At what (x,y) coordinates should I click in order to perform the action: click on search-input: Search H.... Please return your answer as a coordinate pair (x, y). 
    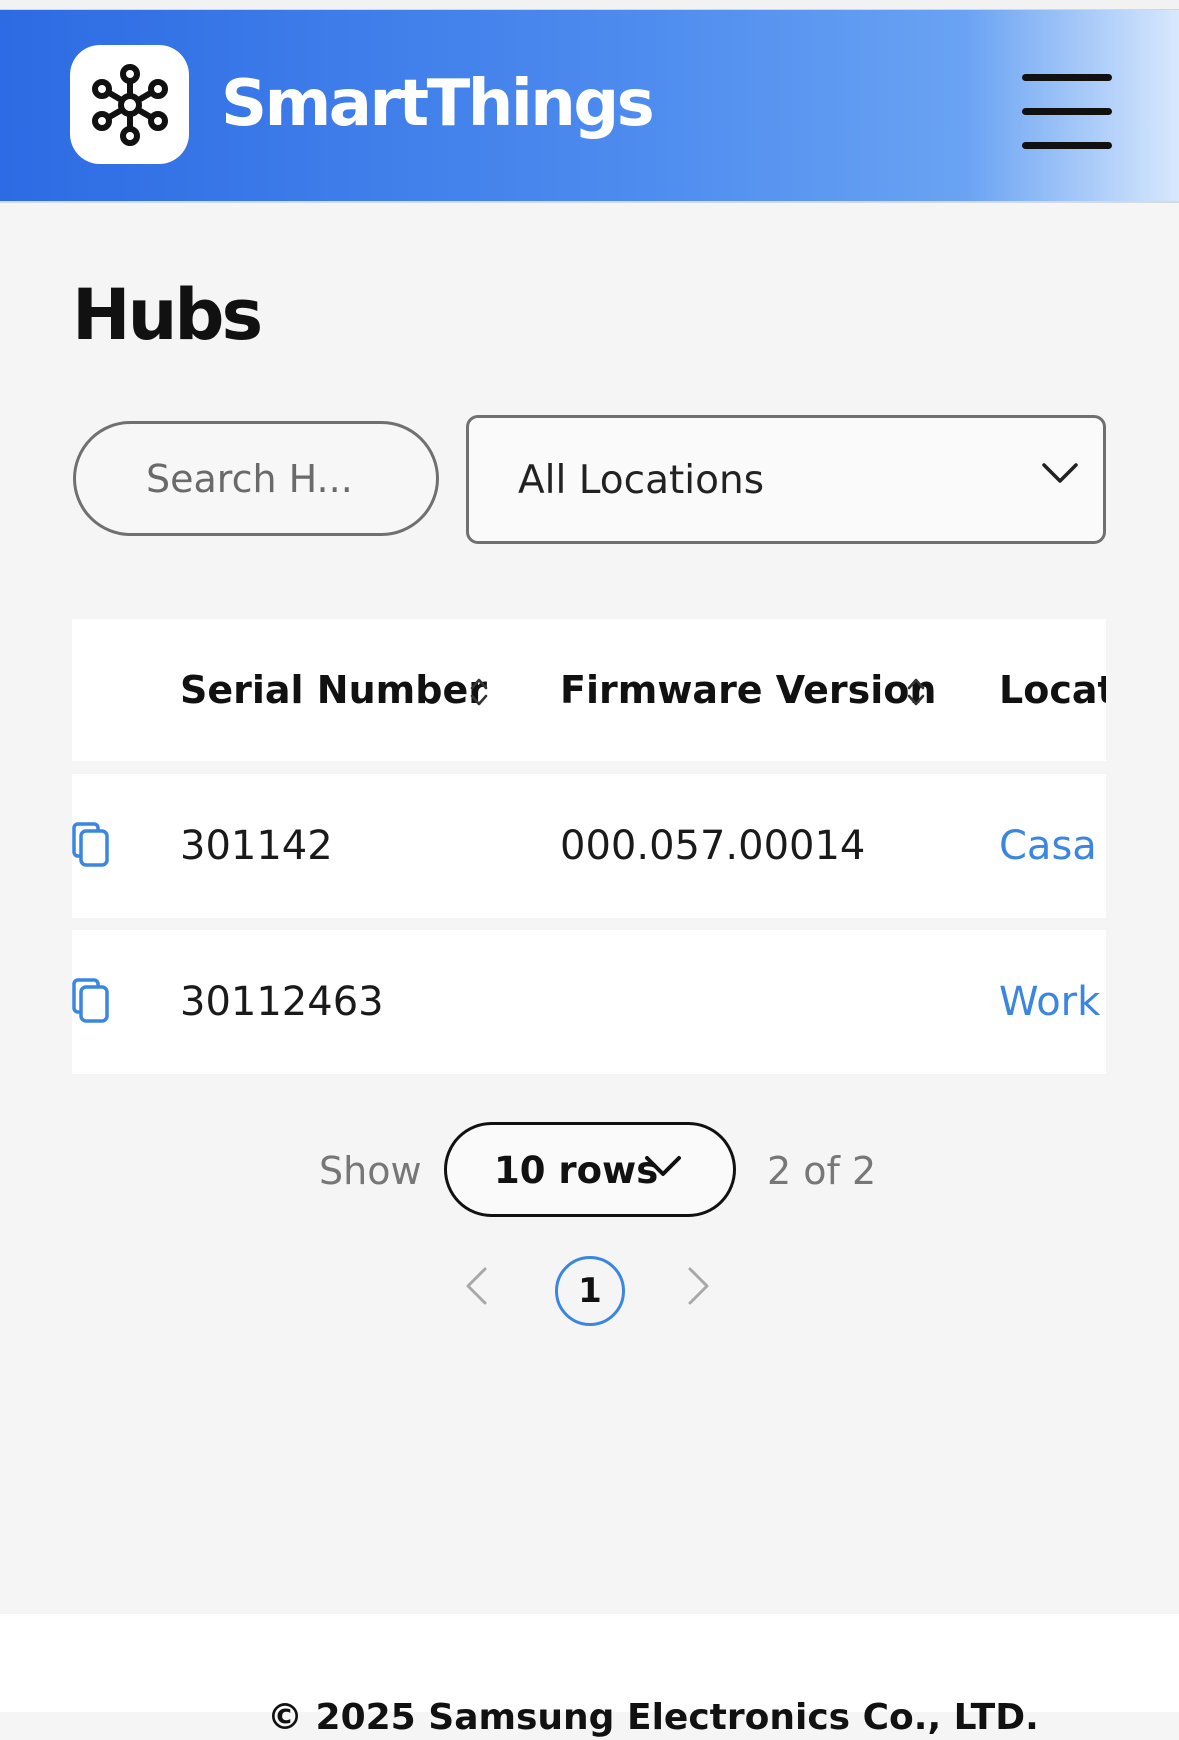
    Looking at the image, I should click on (256, 478).